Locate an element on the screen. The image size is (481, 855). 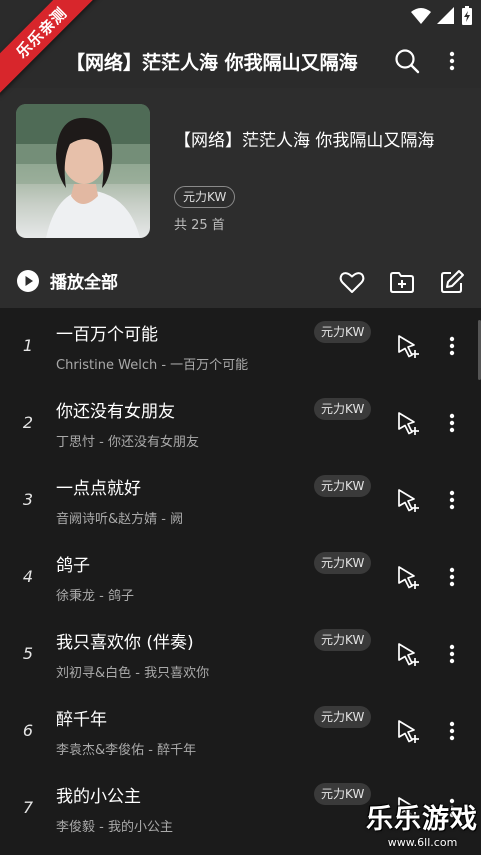
song-row: 6 醉千年 李袁杰&李俊佑 - 醉千年 元力KW is located at coordinates (240, 731).